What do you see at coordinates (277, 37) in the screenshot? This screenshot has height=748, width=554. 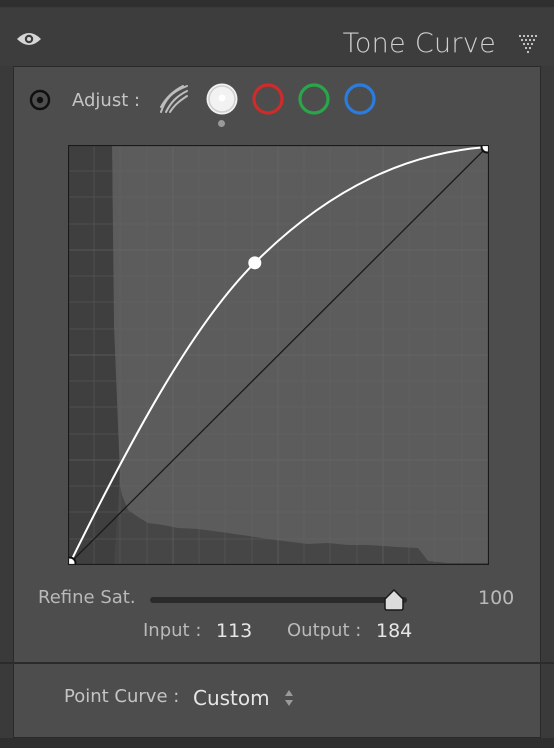 I see `panel-header: Tone Curve` at bounding box center [277, 37].